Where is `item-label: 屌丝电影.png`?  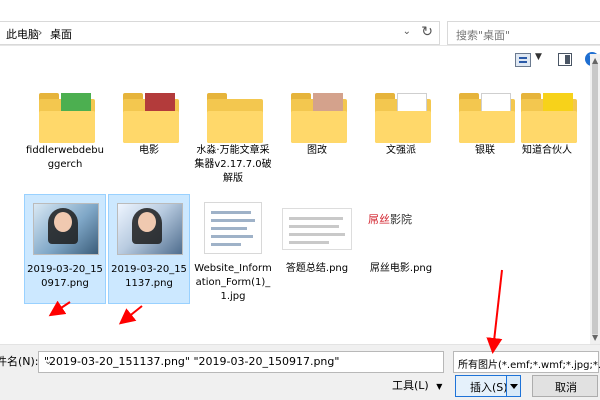
item-label: 屌丝电影.png is located at coordinates (401, 268).